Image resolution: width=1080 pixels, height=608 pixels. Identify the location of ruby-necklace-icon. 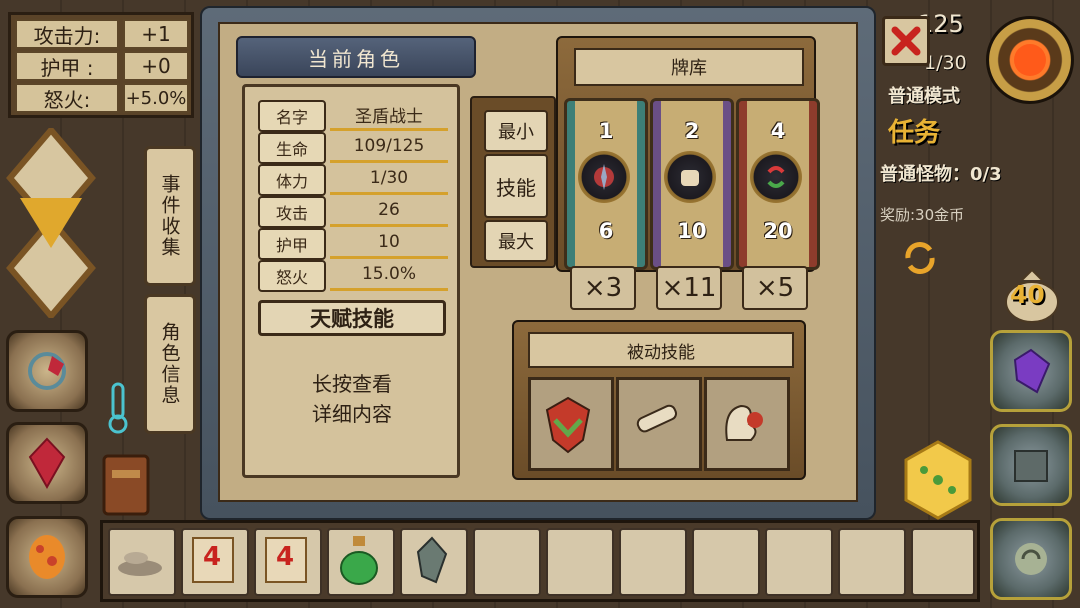
(47, 371).